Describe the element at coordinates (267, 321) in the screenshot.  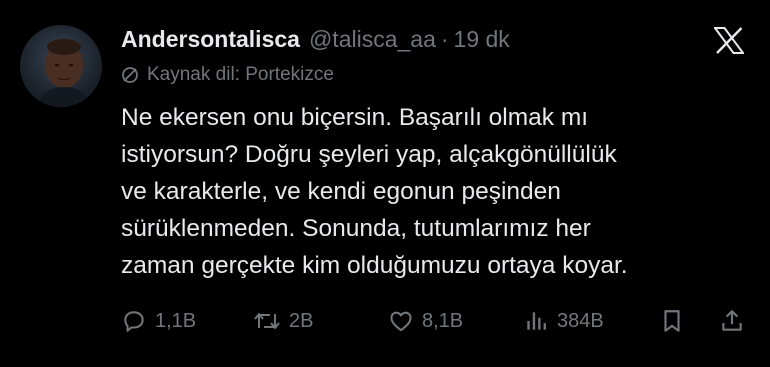
I see `repost-icon` at that location.